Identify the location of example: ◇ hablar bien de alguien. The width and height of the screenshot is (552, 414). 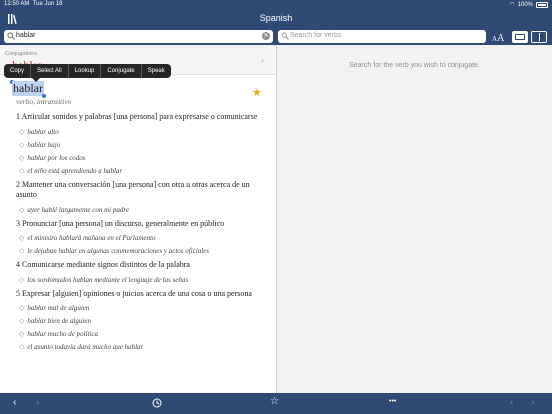
(55, 321).